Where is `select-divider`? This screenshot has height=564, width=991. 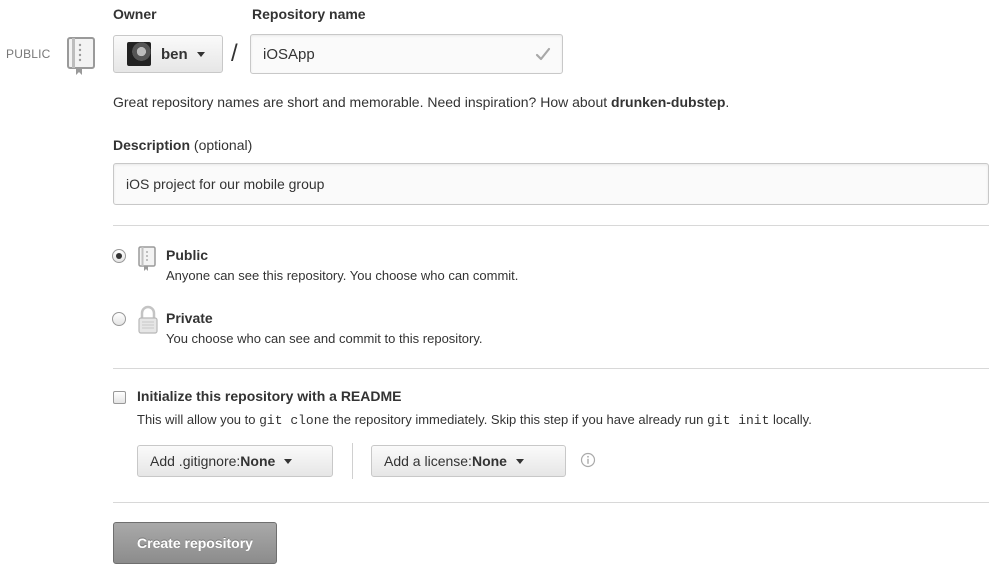
select-divider is located at coordinates (352, 461).